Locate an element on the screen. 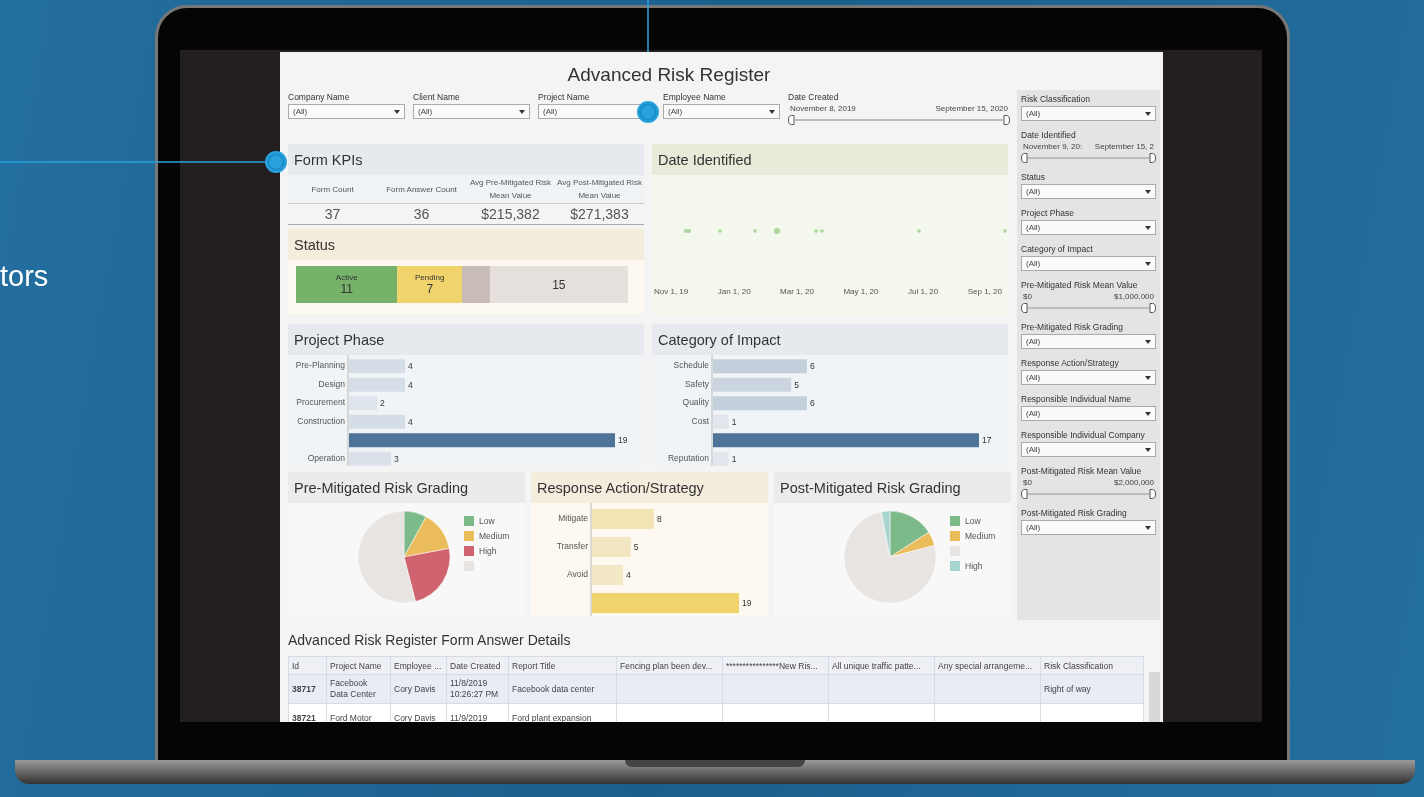 This screenshot has width=1424, height=797. filter-label: Response Action/Strategy is located at coordinates (1070, 363).